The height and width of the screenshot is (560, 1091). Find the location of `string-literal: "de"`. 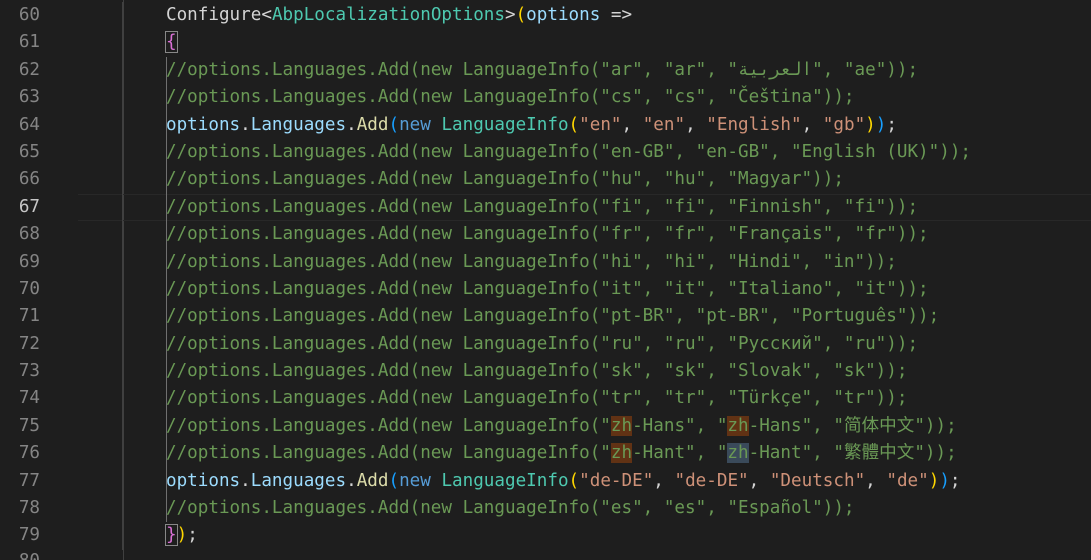

string-literal: "de" is located at coordinates (907, 480).